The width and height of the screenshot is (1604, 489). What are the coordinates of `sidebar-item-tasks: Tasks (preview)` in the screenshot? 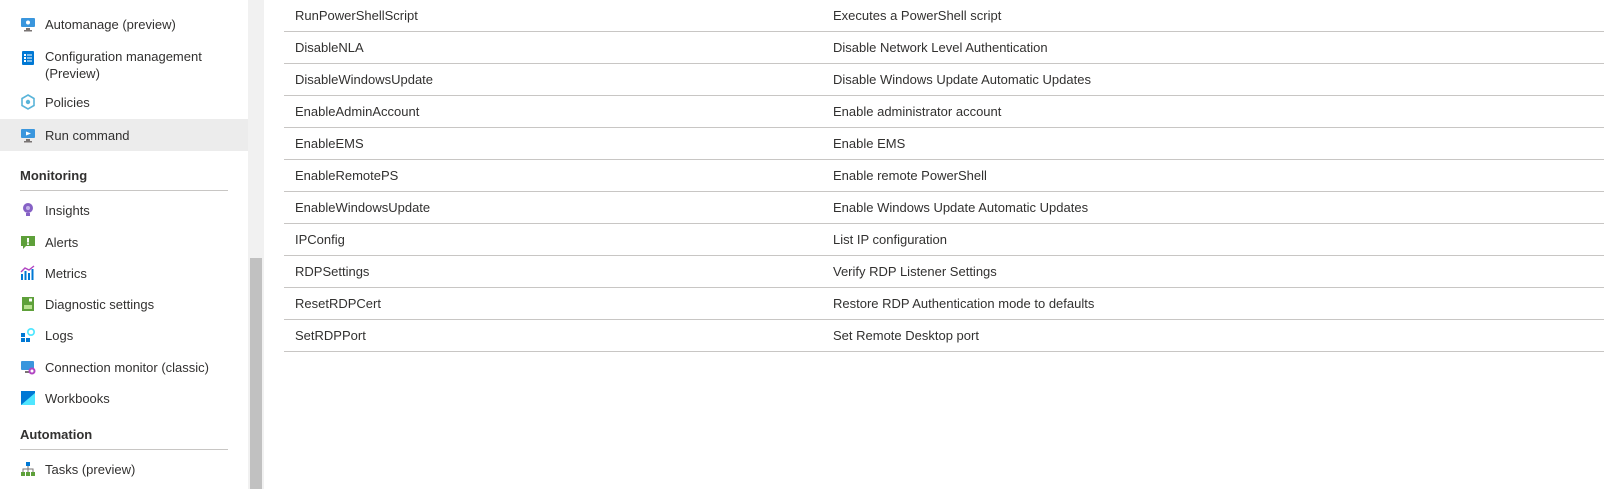 It's located at (124, 469).